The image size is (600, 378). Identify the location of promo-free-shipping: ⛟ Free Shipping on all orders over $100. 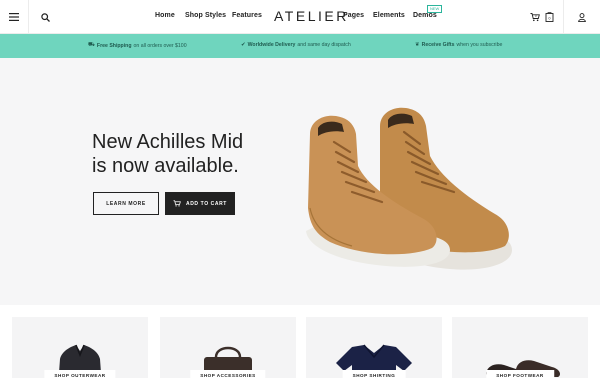
(137, 45).